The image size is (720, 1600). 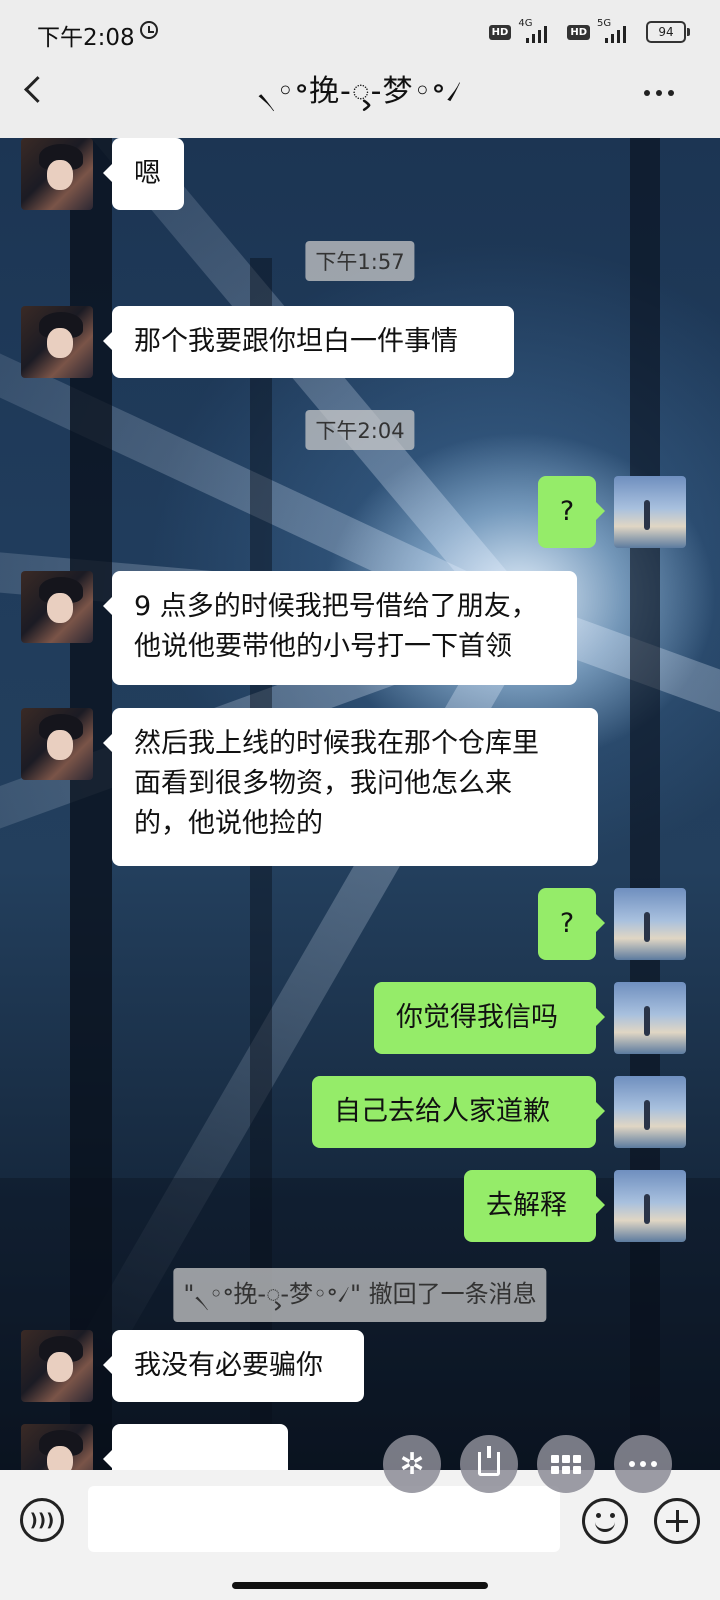 I want to click on status-time: 下午2:08, so click(x=86, y=38).